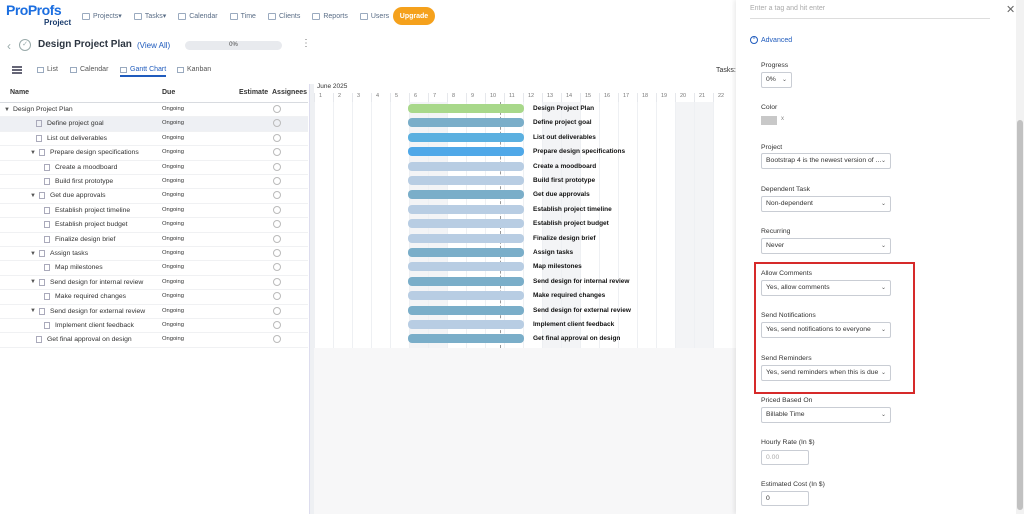 Image resolution: width=1024 pixels, height=514 pixels. I want to click on task-name-cell: ▼ Assign tasks, so click(59, 253).